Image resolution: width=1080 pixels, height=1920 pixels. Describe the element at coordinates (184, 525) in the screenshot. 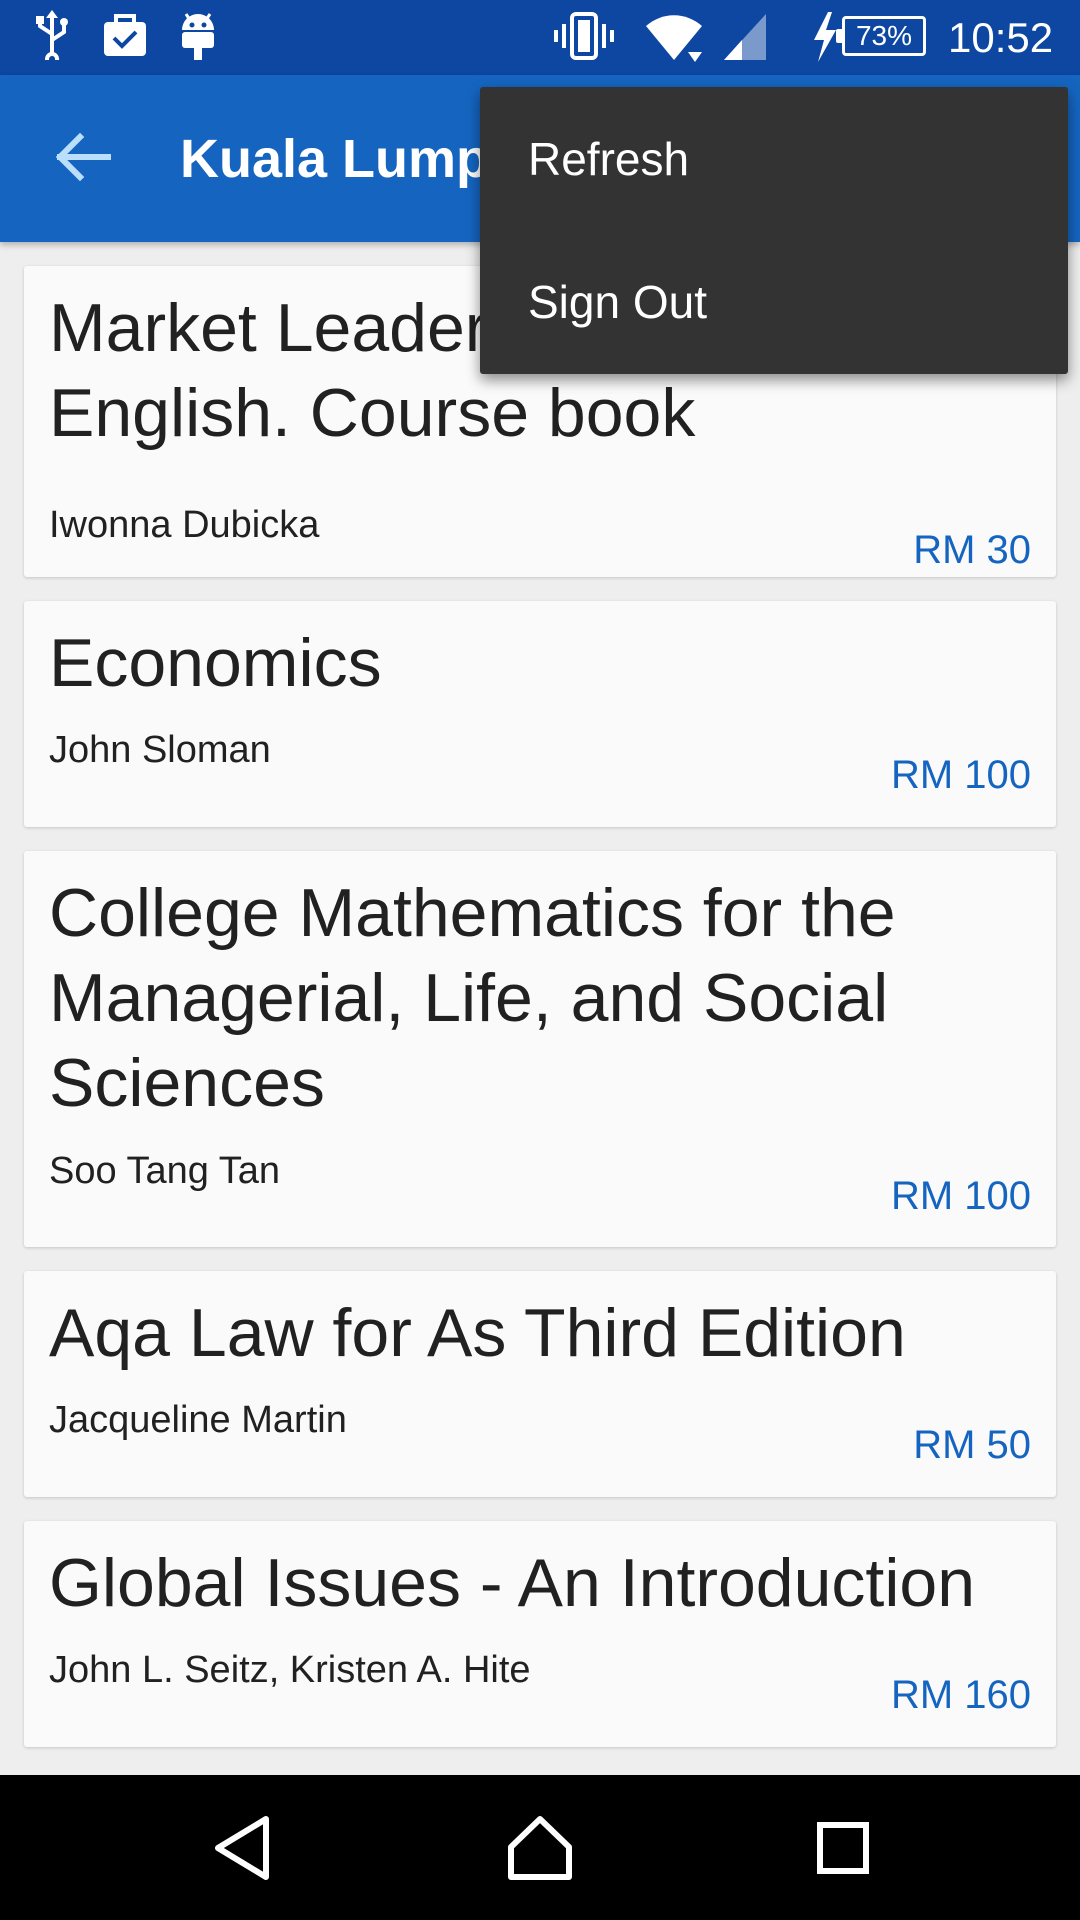

I see `book-author: Iwonna Dubicka` at that location.